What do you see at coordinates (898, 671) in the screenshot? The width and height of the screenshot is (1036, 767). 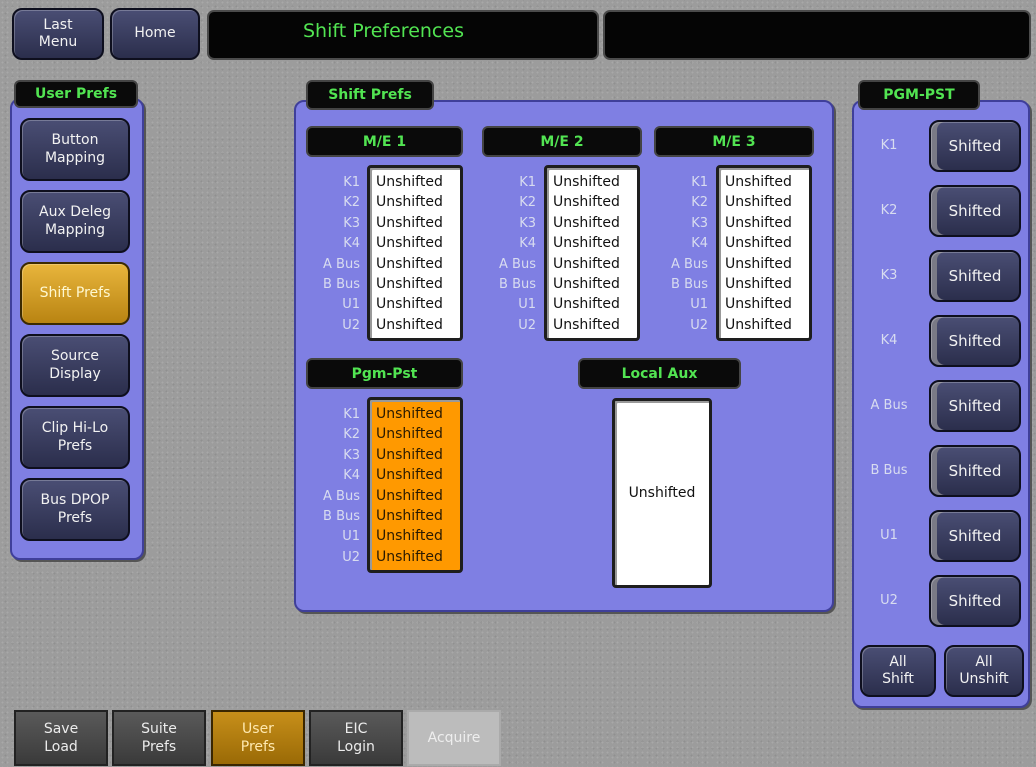 I see `all-shift-button: All Shift` at bounding box center [898, 671].